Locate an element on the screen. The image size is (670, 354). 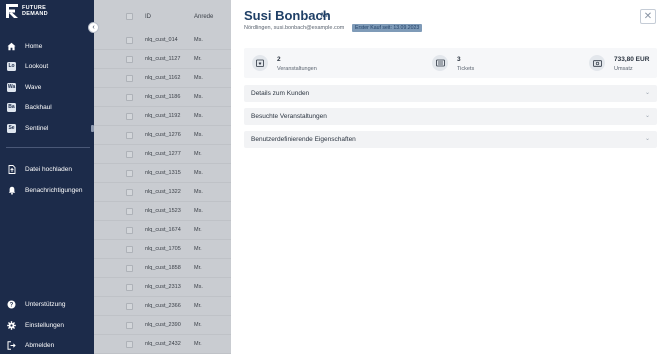
sidebar-item-lookout: Lo Lookout is located at coordinates (47, 66).